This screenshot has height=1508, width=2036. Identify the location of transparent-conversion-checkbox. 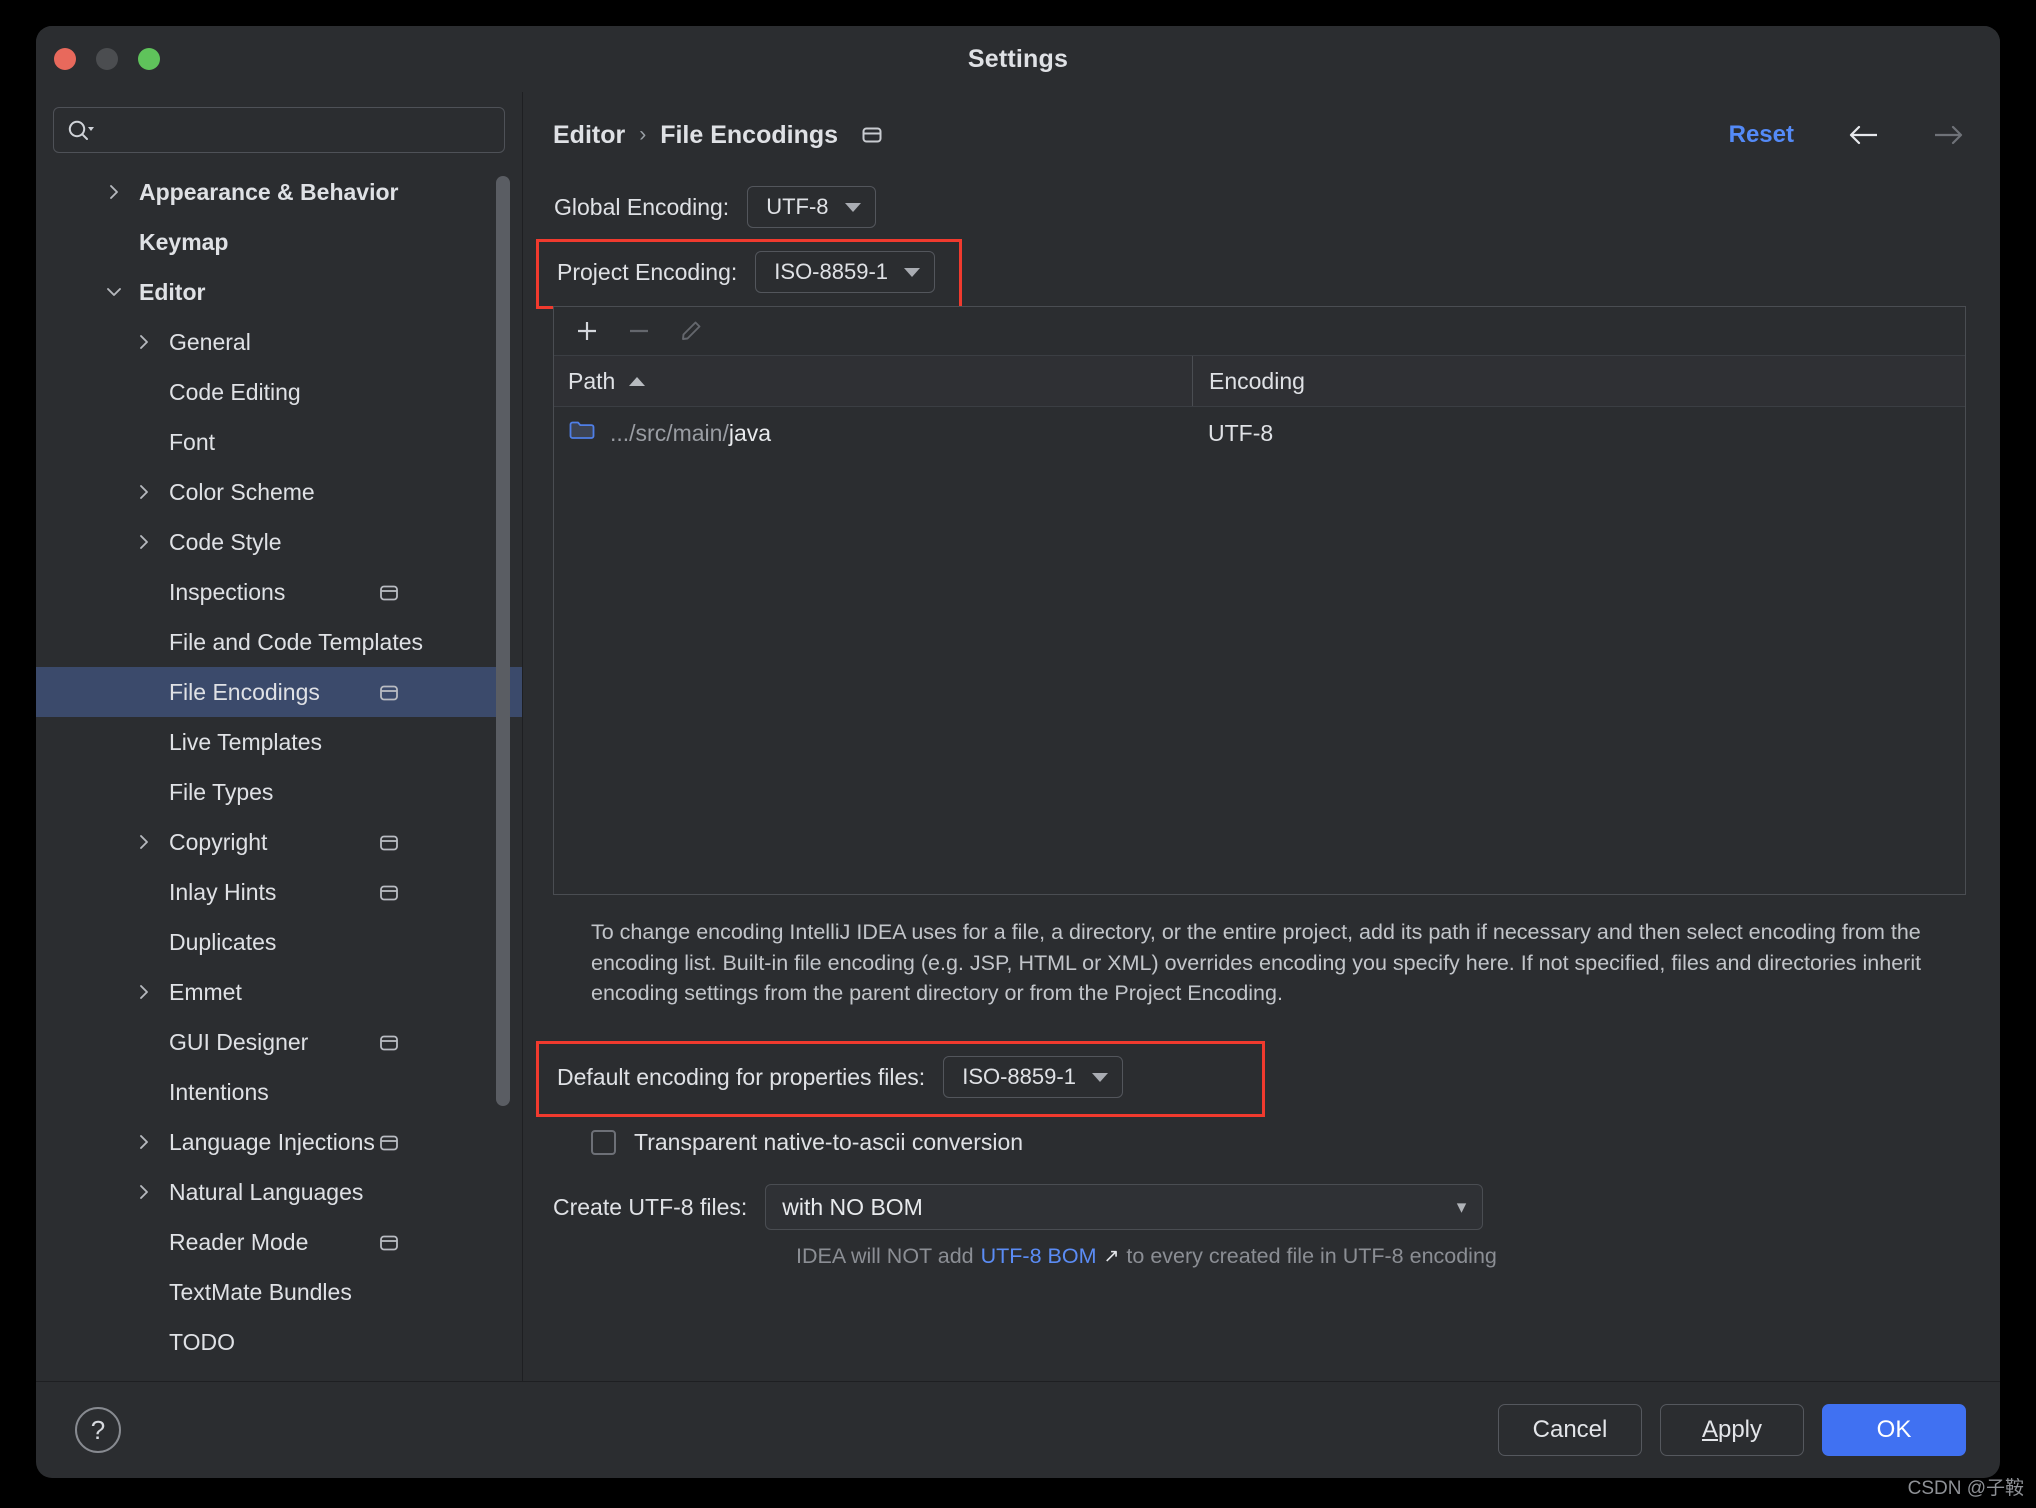
(603, 1143).